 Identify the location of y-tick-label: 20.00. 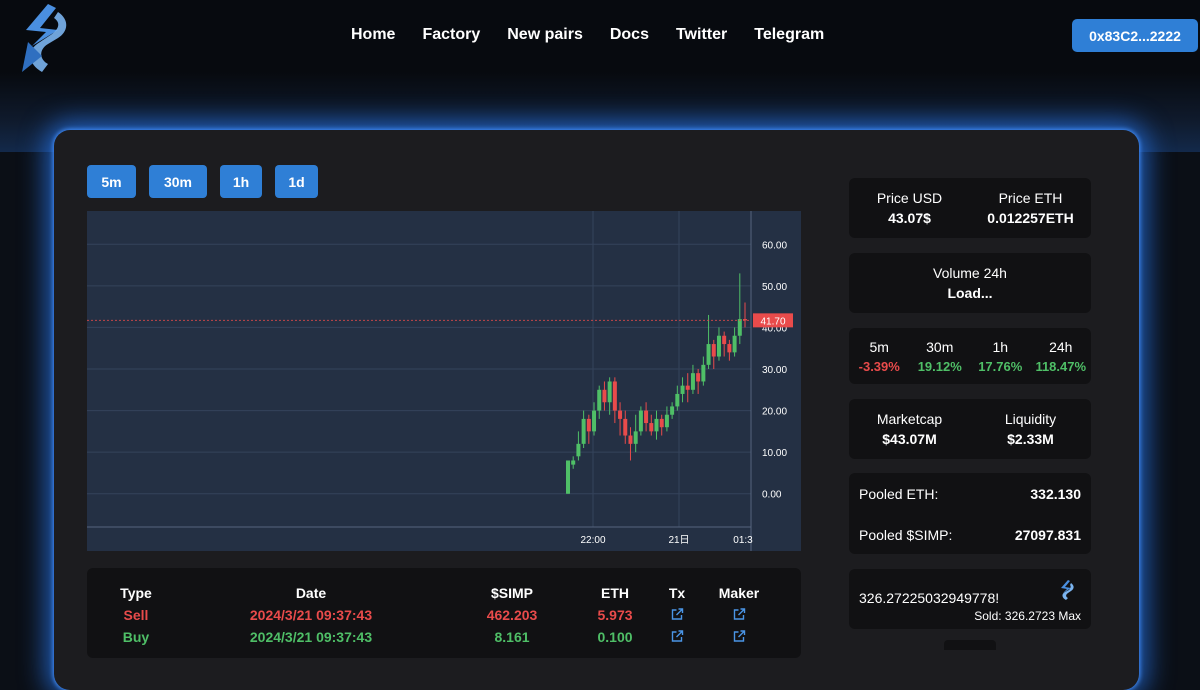
(774, 412).